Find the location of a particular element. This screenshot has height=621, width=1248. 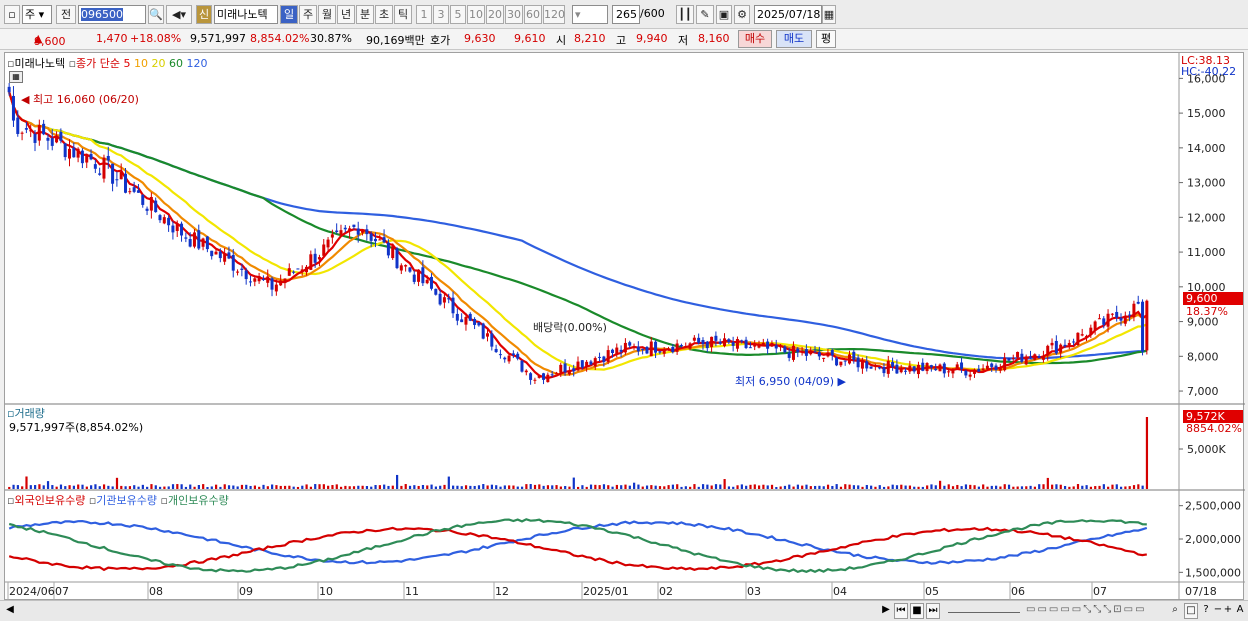

reset-icon: □ is located at coordinates (1191, 611).